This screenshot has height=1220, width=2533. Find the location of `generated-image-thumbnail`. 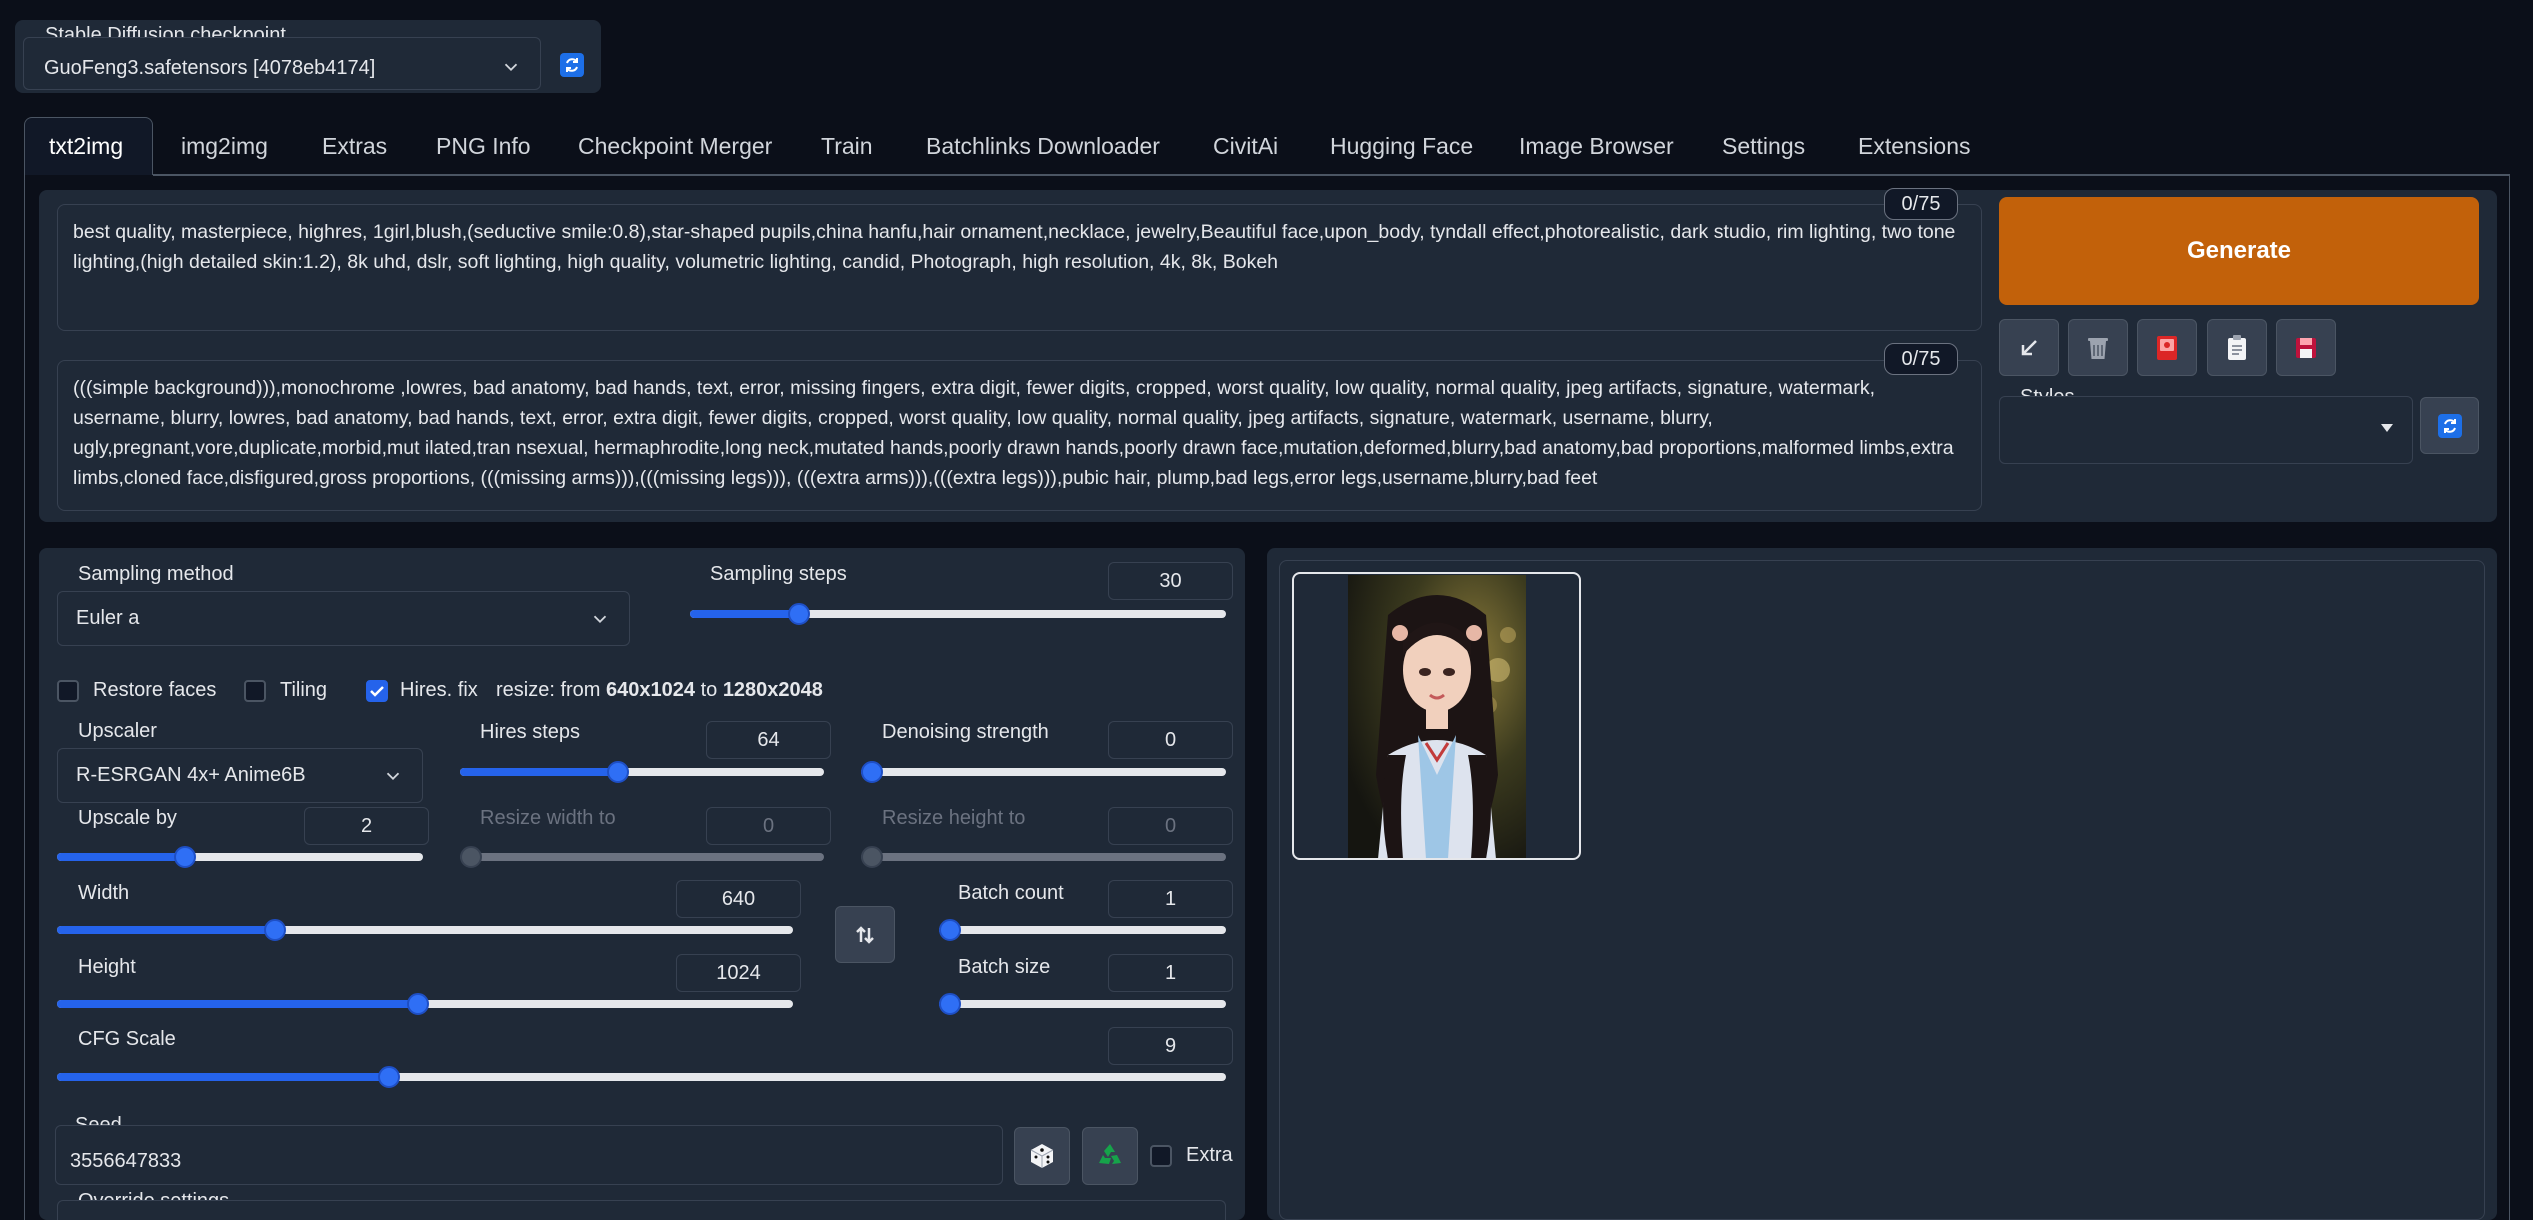

generated-image-thumbnail is located at coordinates (1436, 716).